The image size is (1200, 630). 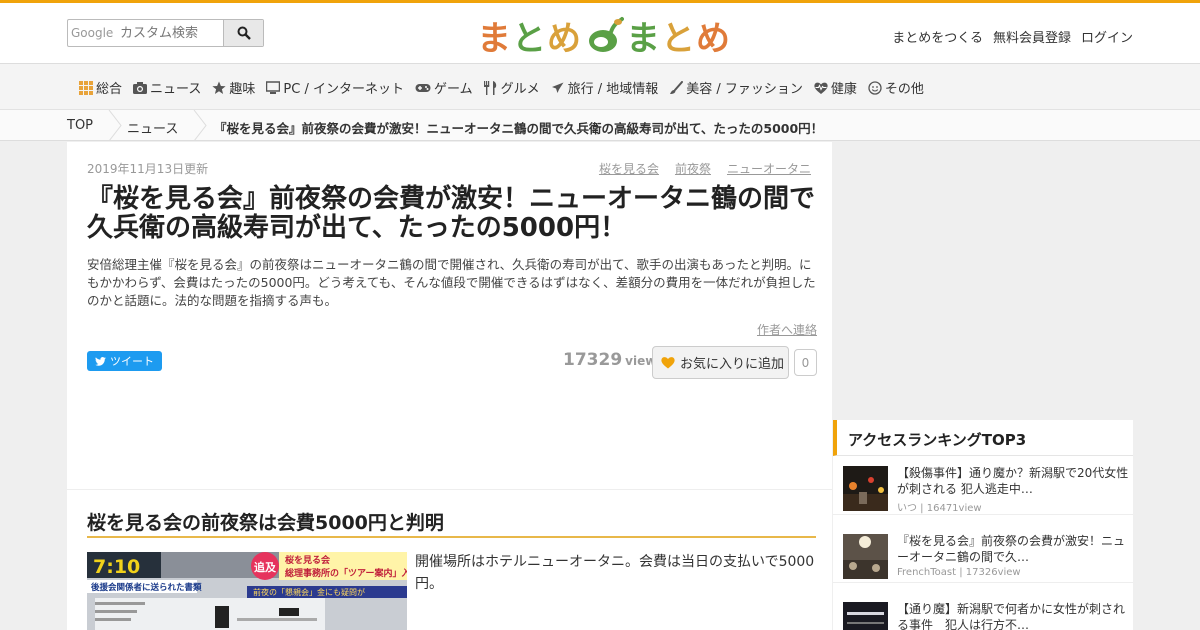 I want to click on nav-item-pc-internet: PC / インターネット, so click(x=335, y=87).